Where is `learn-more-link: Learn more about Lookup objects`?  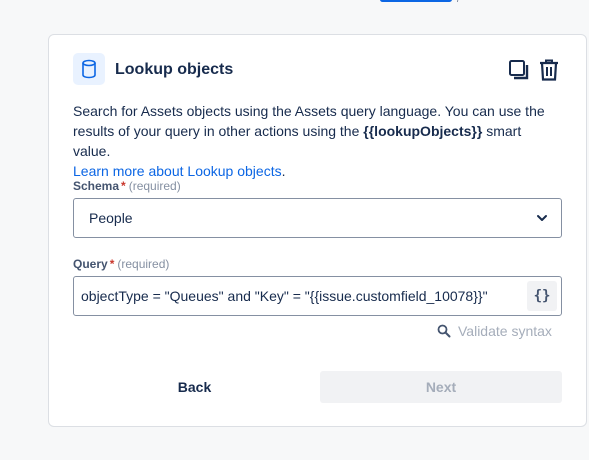 learn-more-link: Learn more about Lookup objects is located at coordinates (177, 171).